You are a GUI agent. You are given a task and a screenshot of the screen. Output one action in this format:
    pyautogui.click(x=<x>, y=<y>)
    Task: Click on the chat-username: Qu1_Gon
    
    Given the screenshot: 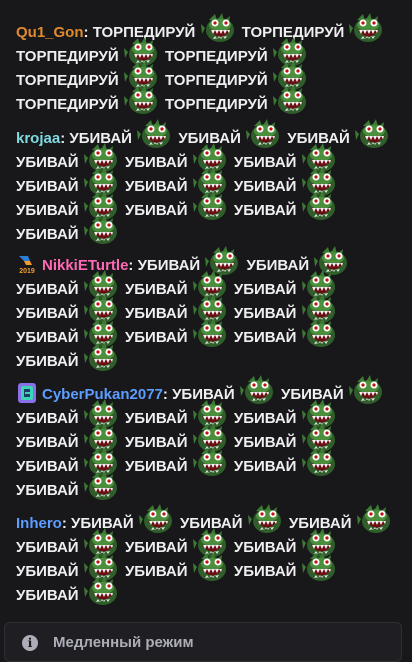 What is the action you would take?
    pyautogui.click(x=50, y=32)
    